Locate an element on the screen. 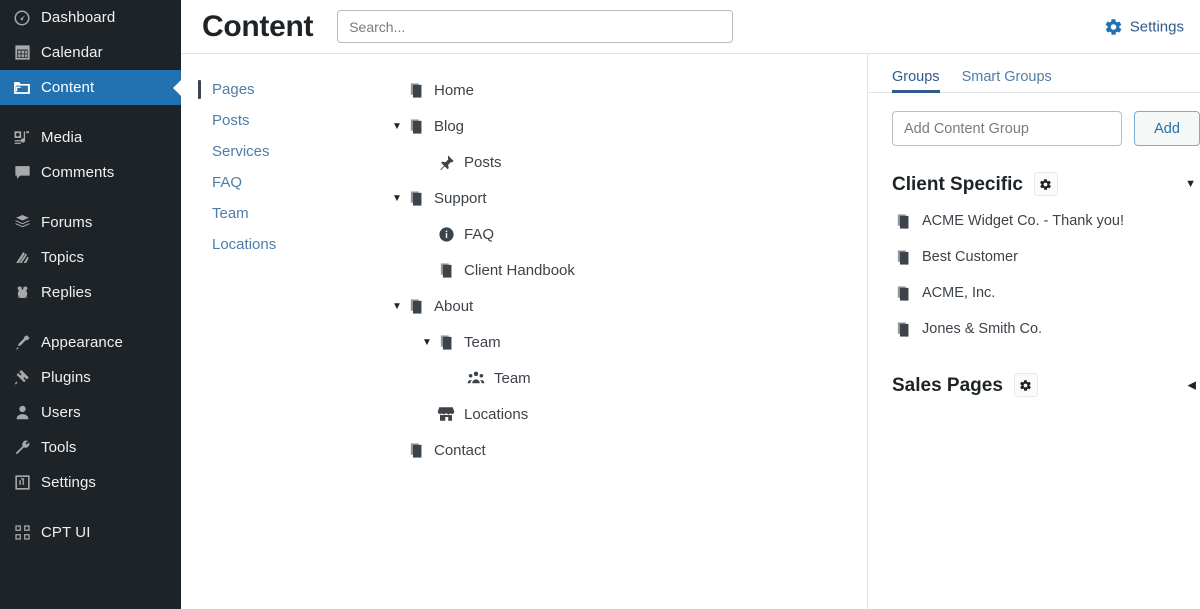 The width and height of the screenshot is (1200, 609). sidebar-item-forums: Forums is located at coordinates (90, 222).